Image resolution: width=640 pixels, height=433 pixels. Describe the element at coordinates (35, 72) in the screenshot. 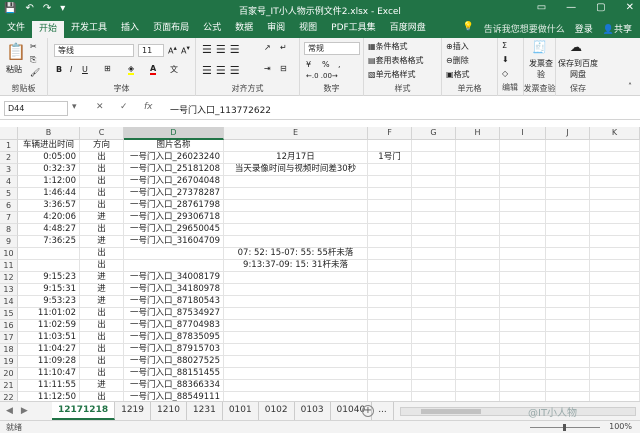

I see `format-painter-icon: 🖌` at that location.